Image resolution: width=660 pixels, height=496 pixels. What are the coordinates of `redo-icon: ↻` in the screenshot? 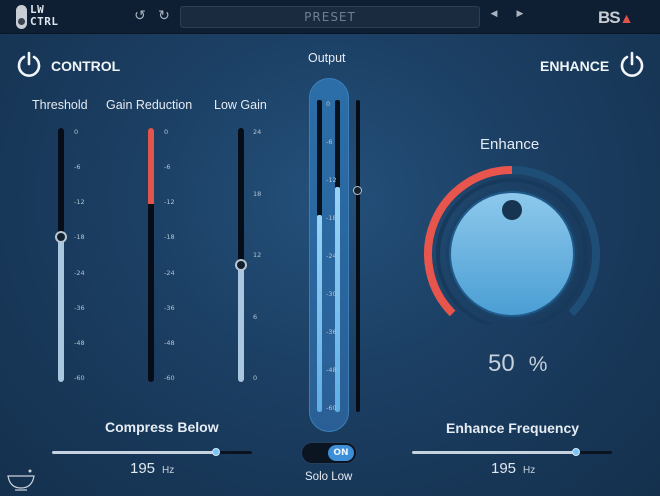 It's located at (164, 16).